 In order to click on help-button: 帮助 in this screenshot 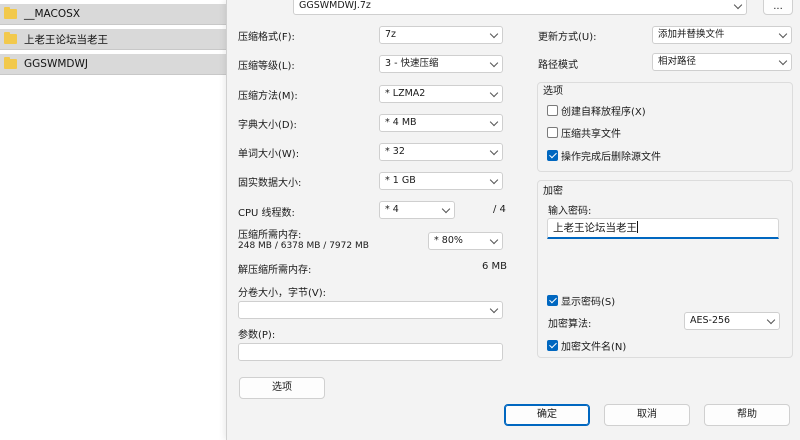, I will do `click(747, 415)`.